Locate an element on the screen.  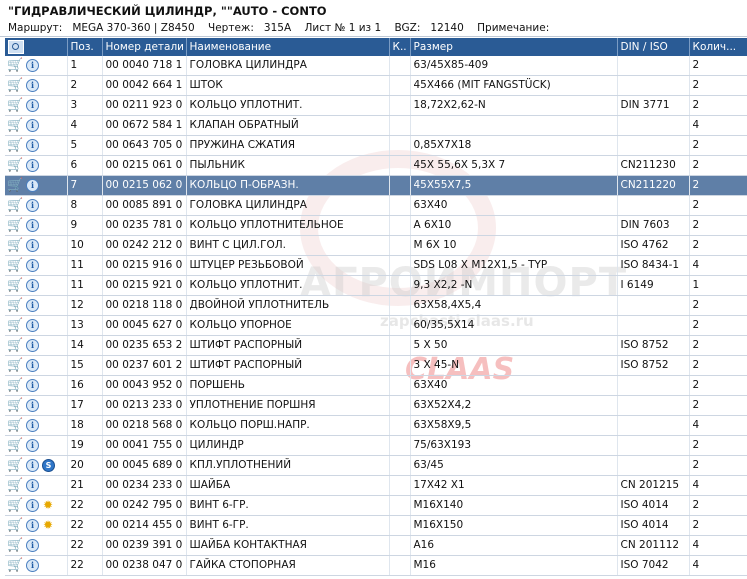
row-actions: 🛒 i is located at coordinates (36, 265).